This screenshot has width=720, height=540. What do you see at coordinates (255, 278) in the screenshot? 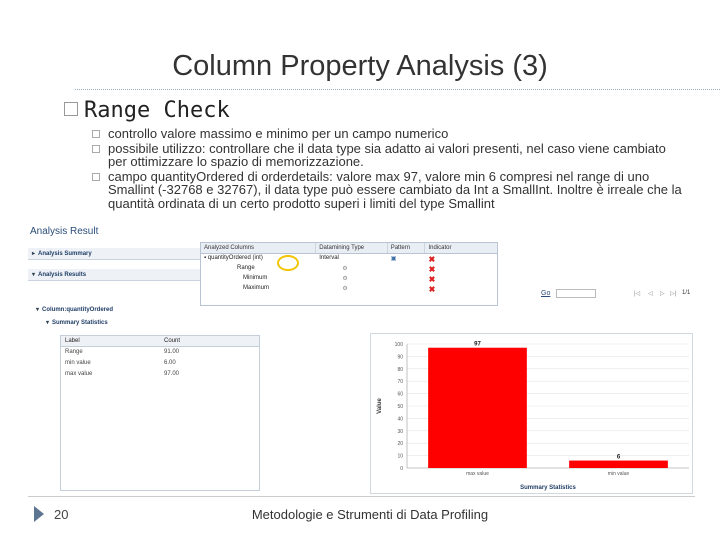
I see `indicator-name: Minimum` at bounding box center [255, 278].